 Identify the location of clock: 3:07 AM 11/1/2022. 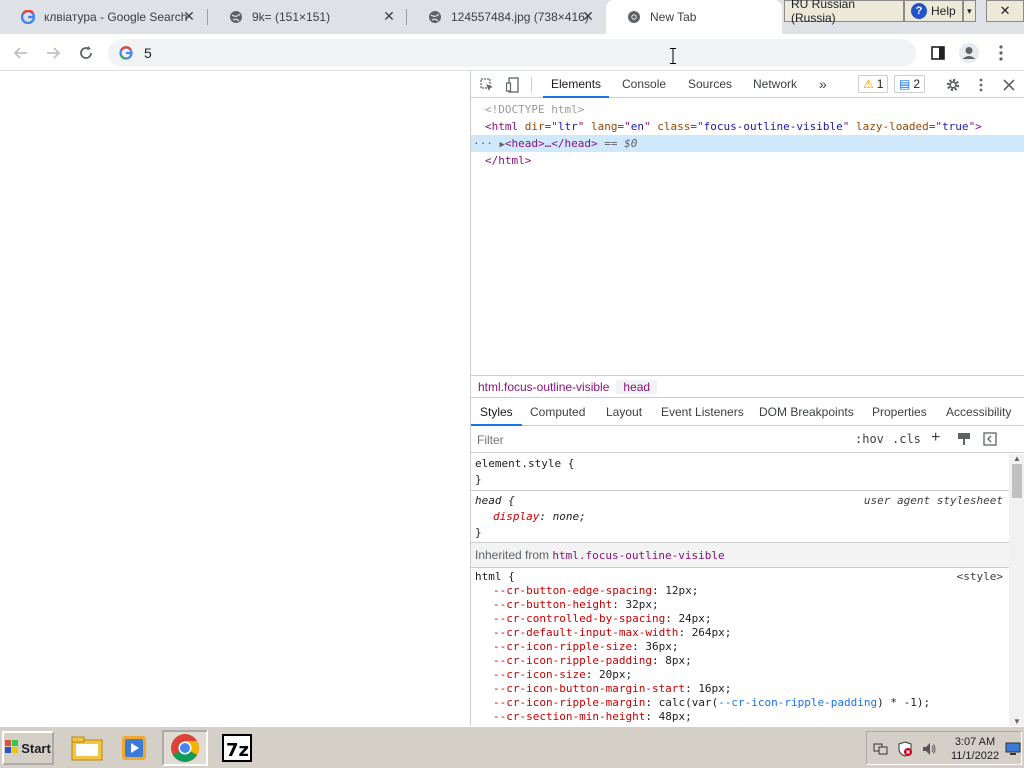
(975, 749).